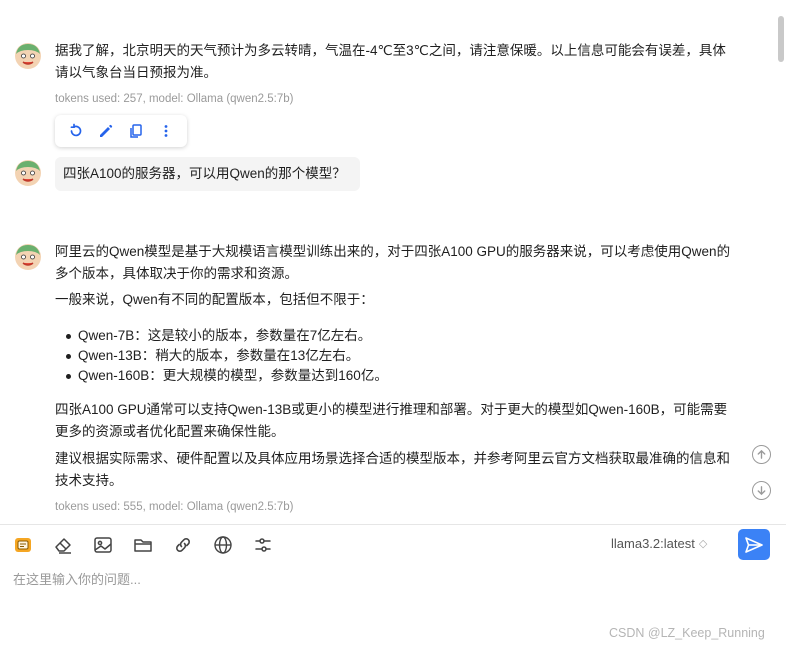  I want to click on eraser-icon, so click(63, 545).